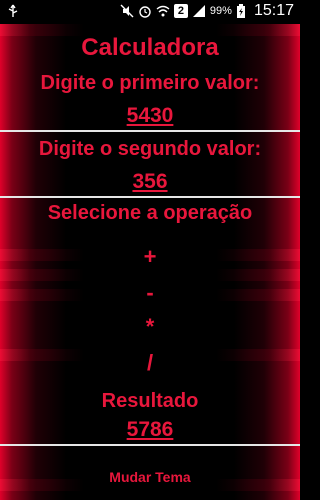 This screenshot has height=500, width=320. I want to click on first-value-label: Digite o primeiro valor:, so click(150, 83).